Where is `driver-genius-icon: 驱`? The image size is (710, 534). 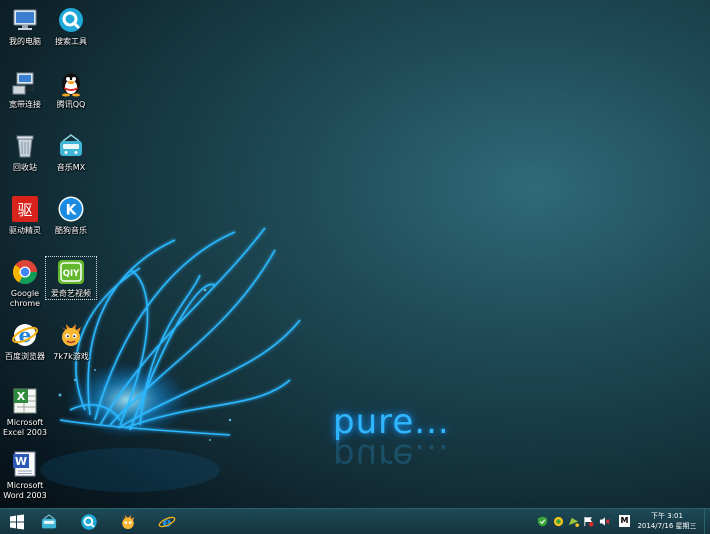 driver-genius-icon: 驱 is located at coordinates (25, 209).